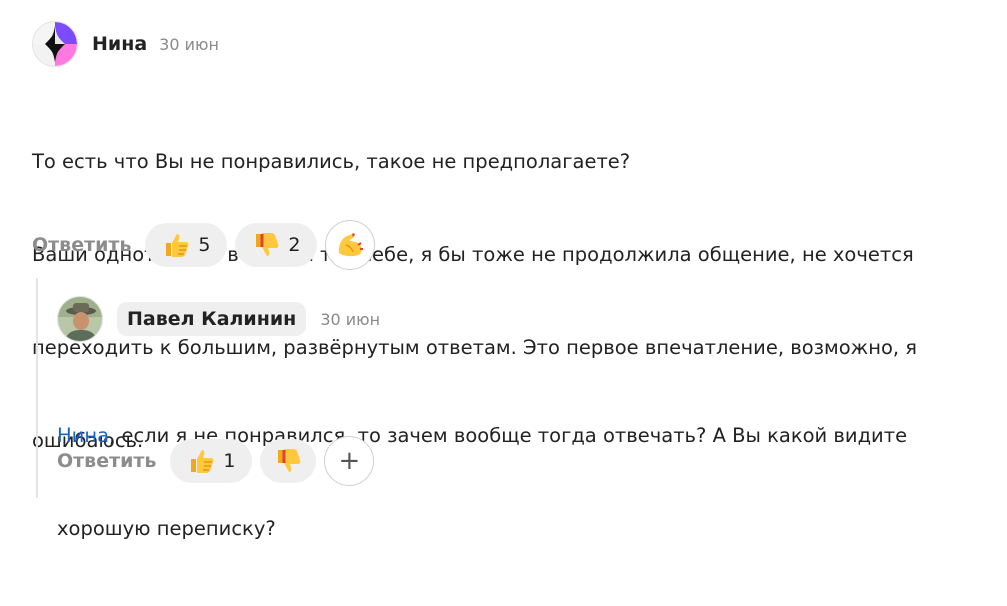  What do you see at coordinates (37, 388) in the screenshot?
I see `thread-line` at bounding box center [37, 388].